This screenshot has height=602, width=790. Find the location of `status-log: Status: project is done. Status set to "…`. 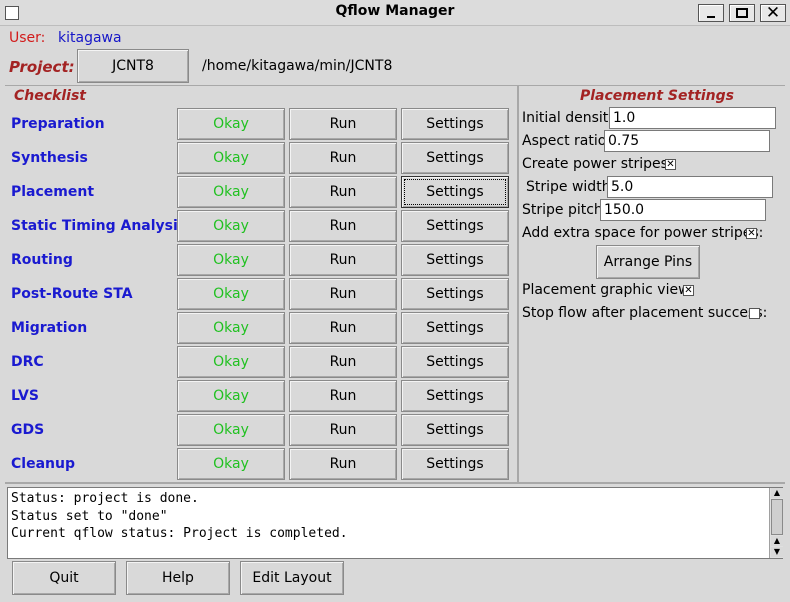

status-log: Status: project is done. Status set to "… is located at coordinates (395, 523).